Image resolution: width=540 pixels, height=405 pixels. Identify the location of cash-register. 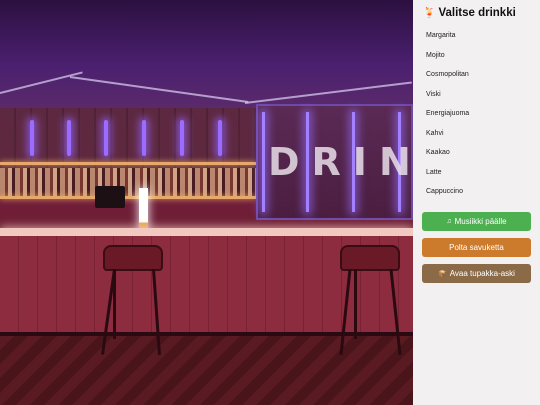
(110, 197).